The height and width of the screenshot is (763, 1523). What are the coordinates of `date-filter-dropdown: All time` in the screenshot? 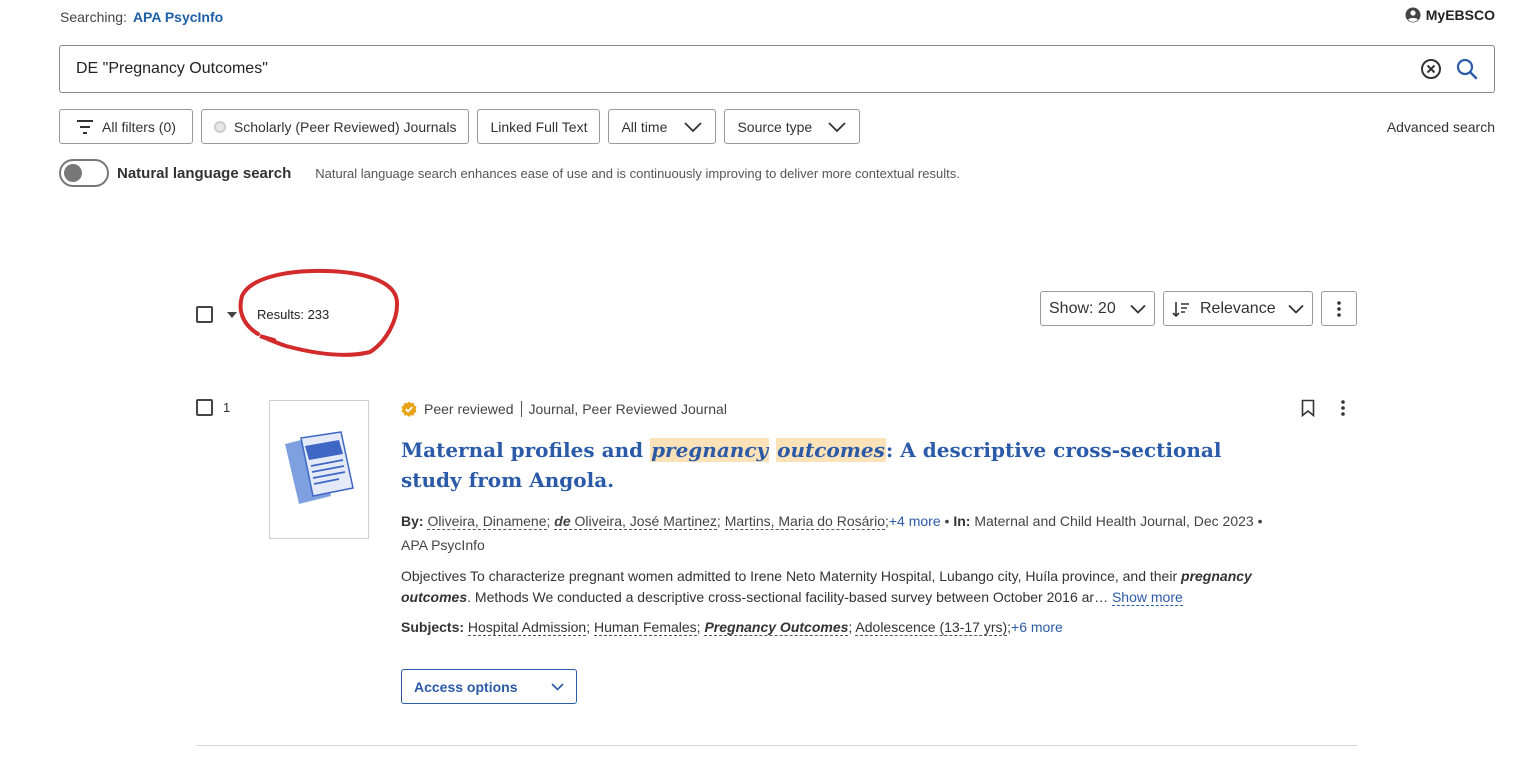 It's located at (662, 126).